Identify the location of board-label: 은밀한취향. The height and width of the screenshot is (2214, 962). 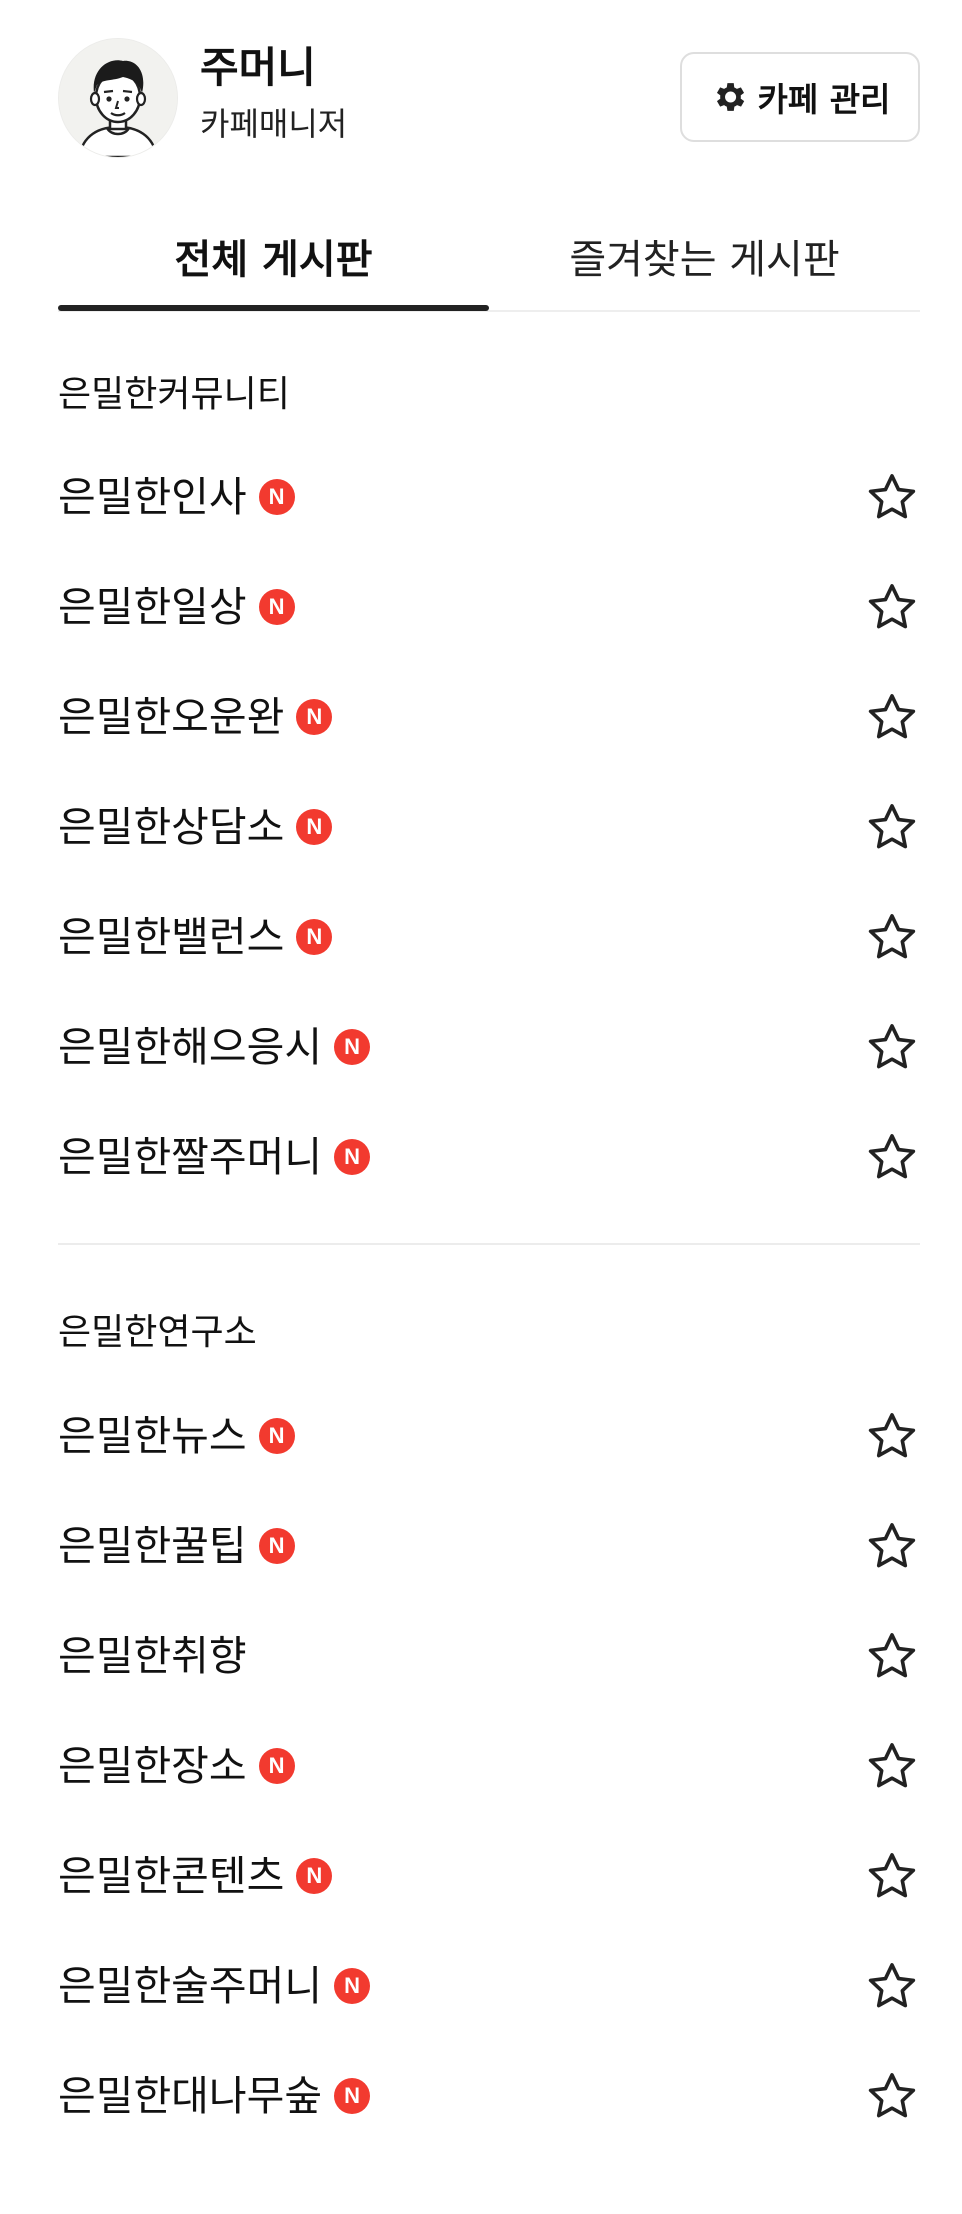
(152, 1656).